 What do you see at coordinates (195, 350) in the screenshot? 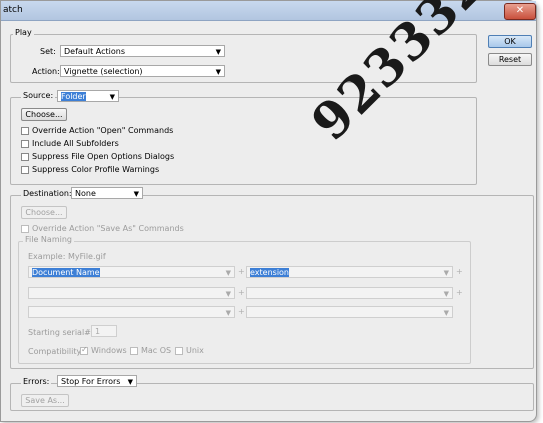
I see `unix-label: Unix` at bounding box center [195, 350].